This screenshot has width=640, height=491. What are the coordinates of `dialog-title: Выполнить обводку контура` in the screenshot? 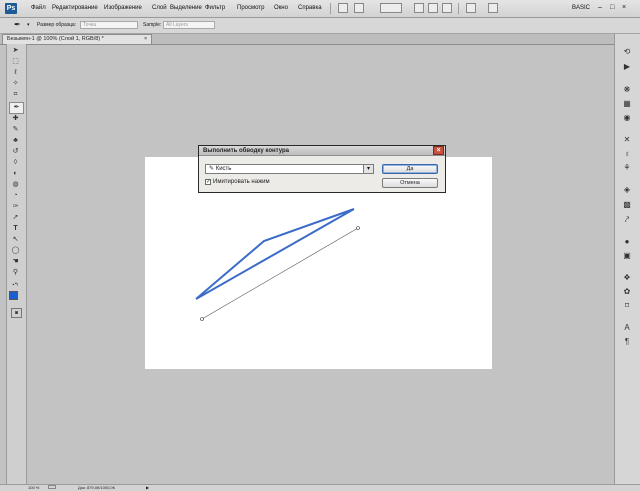 It's located at (322, 151).